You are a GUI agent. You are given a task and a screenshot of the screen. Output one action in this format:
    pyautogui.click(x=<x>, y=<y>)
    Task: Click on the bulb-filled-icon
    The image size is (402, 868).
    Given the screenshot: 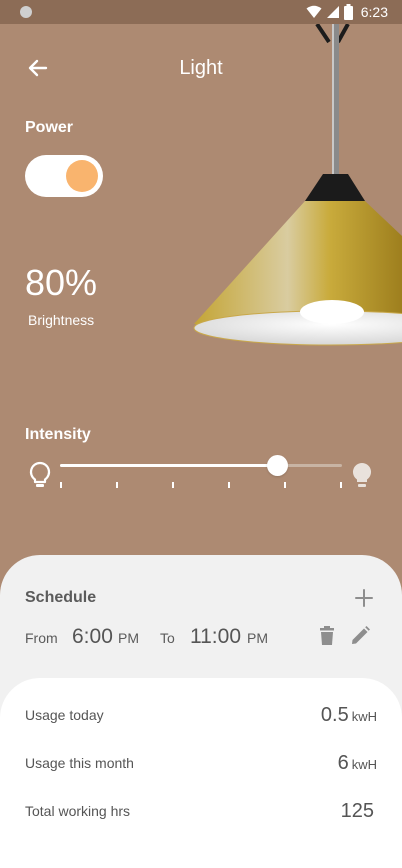 What is the action you would take?
    pyautogui.click(x=362, y=474)
    